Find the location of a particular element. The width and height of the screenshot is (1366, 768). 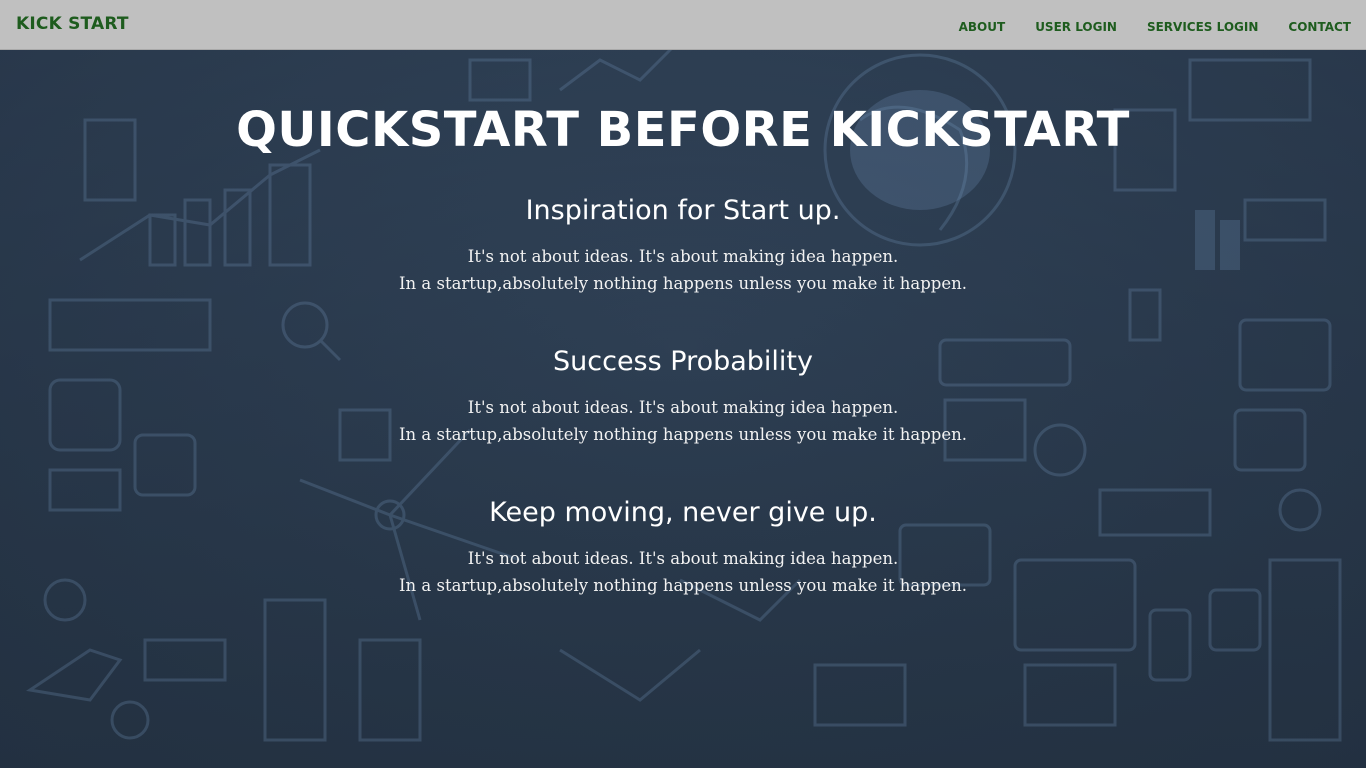

section-heading: Inspiration for Start up. is located at coordinates (683, 210).